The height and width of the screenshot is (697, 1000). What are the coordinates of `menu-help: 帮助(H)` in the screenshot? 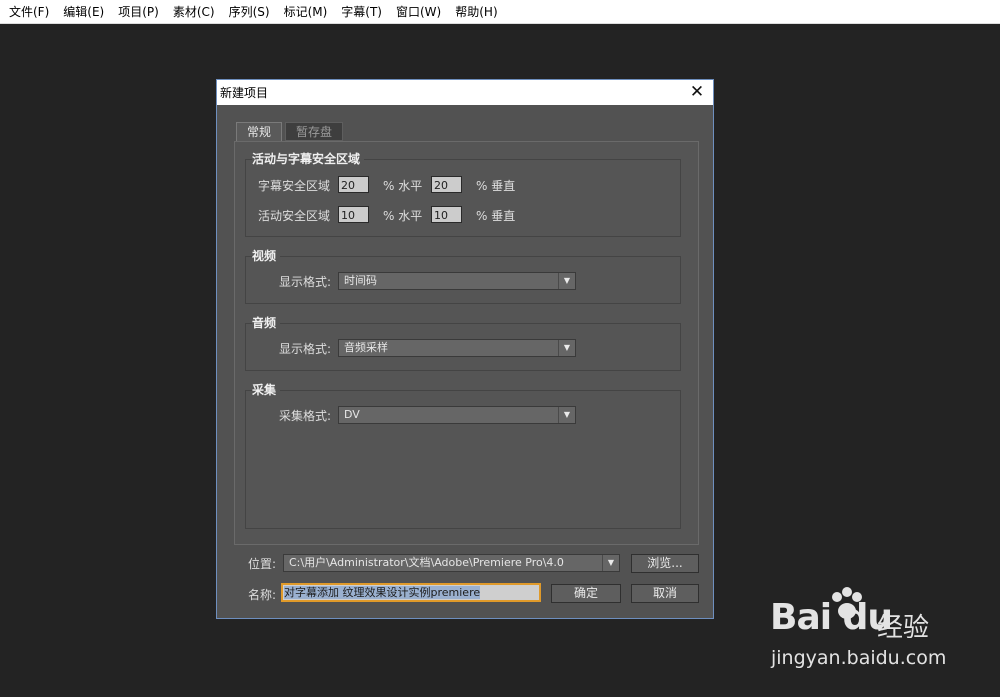 It's located at (476, 12).